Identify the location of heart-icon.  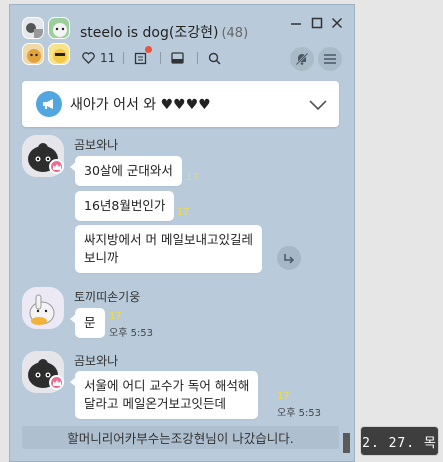
(88, 58).